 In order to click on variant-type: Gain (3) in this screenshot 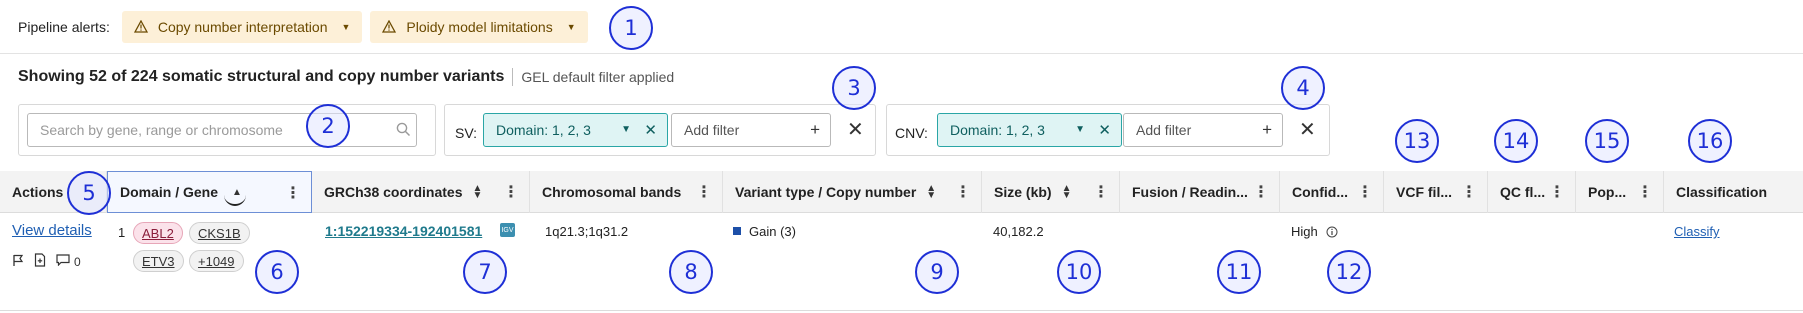, I will do `click(764, 231)`.